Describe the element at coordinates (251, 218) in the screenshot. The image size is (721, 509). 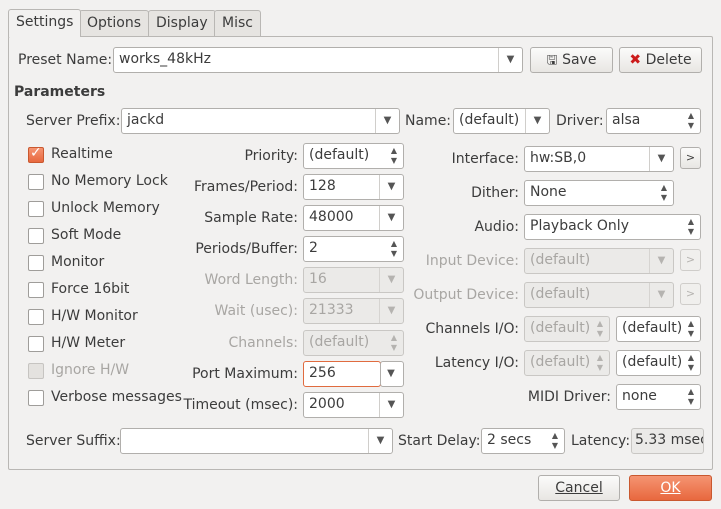
I see `sample-rate-label: Sample Rate:` at that location.